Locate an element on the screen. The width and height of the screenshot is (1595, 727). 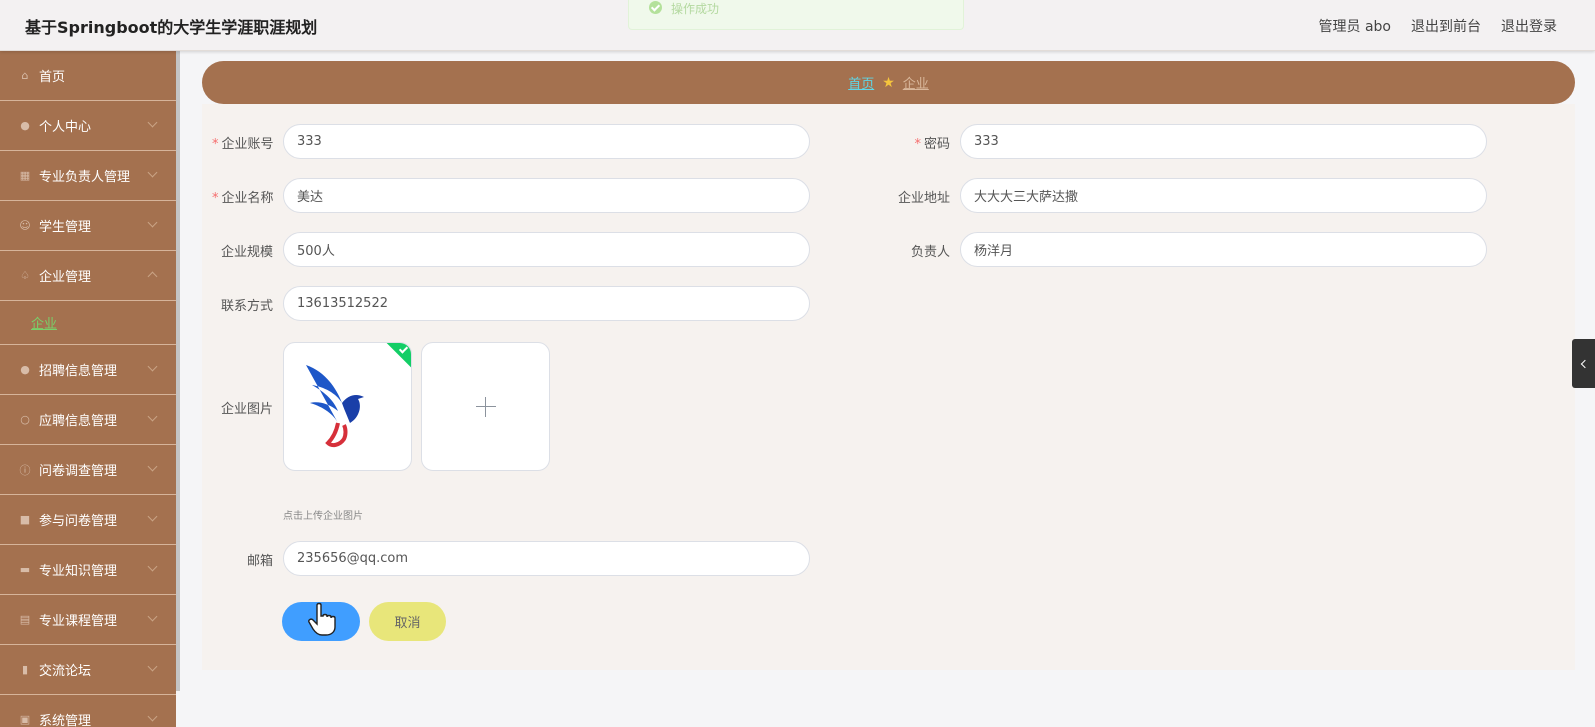
sidebar-item-surveys: ⓘ 问卷调查管理 is located at coordinates (88, 470).